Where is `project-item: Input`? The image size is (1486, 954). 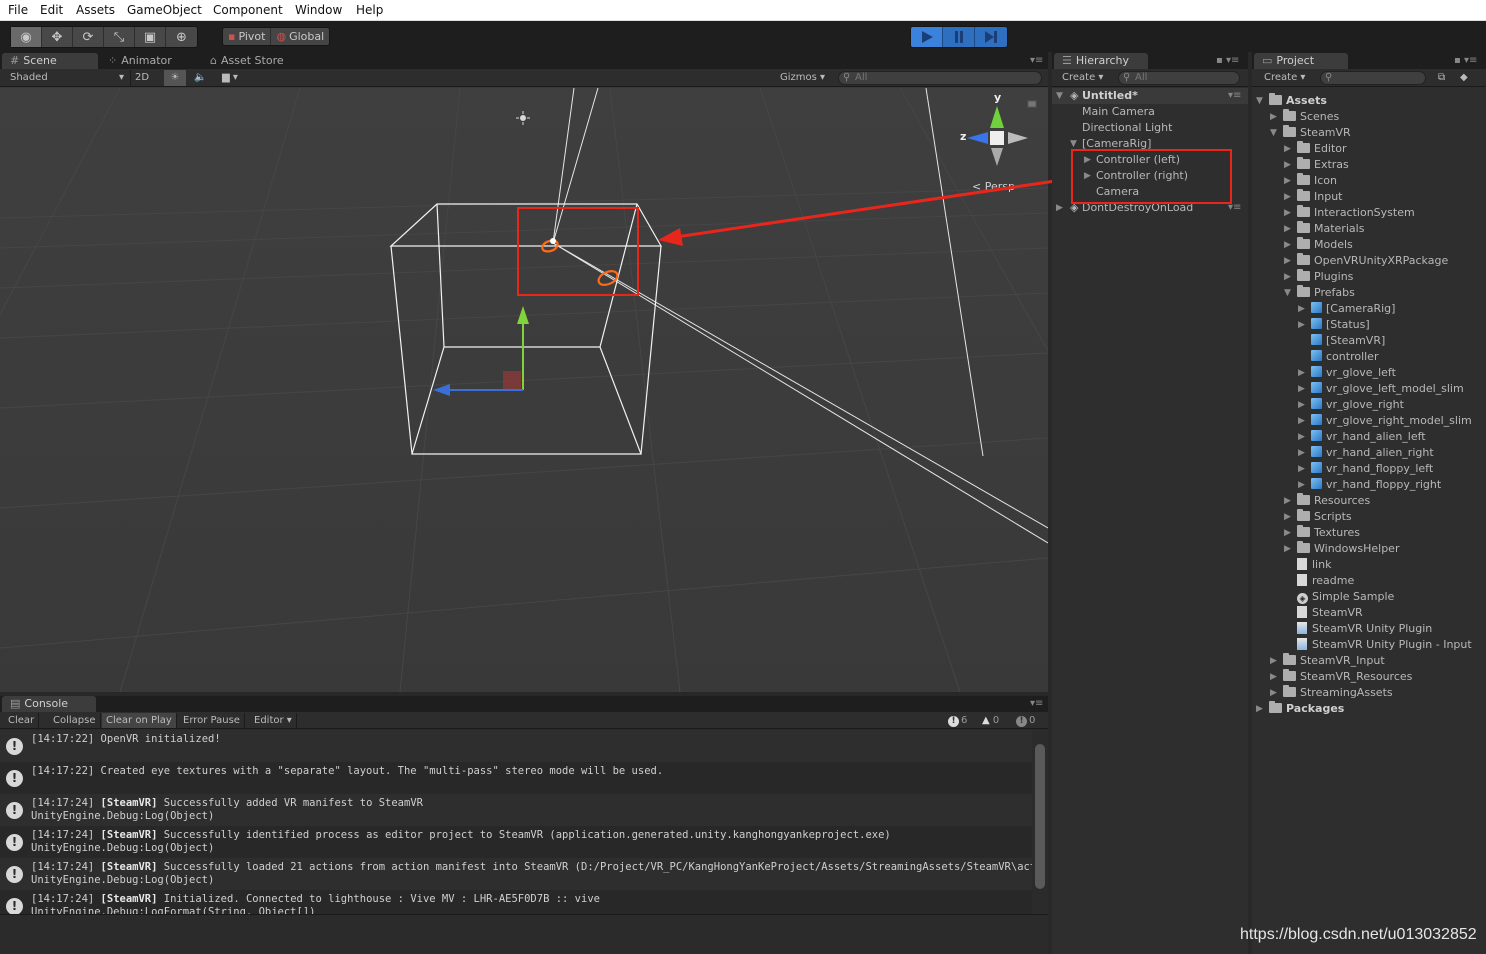 project-item: Input is located at coordinates (1319, 197).